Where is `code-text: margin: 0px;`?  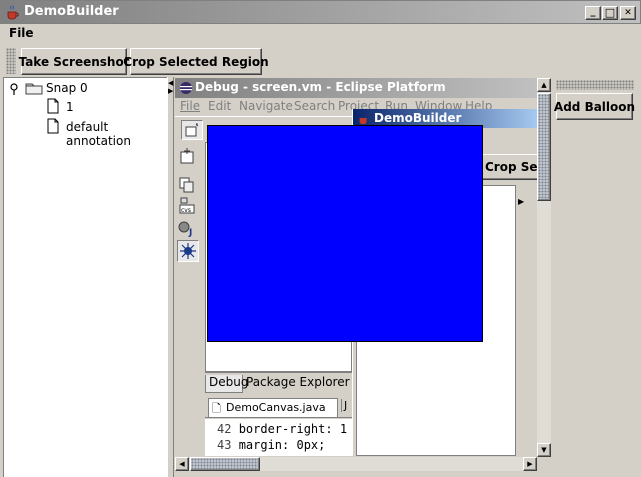 code-text: margin: 0px; is located at coordinates (282, 445).